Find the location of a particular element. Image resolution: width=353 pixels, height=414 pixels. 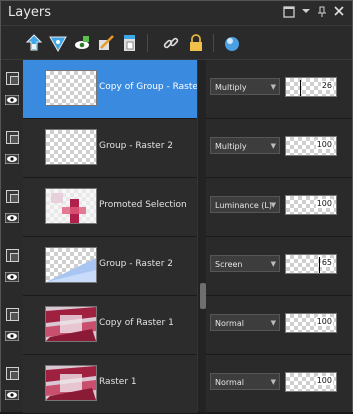

maximize-icon is located at coordinates (289, 13).